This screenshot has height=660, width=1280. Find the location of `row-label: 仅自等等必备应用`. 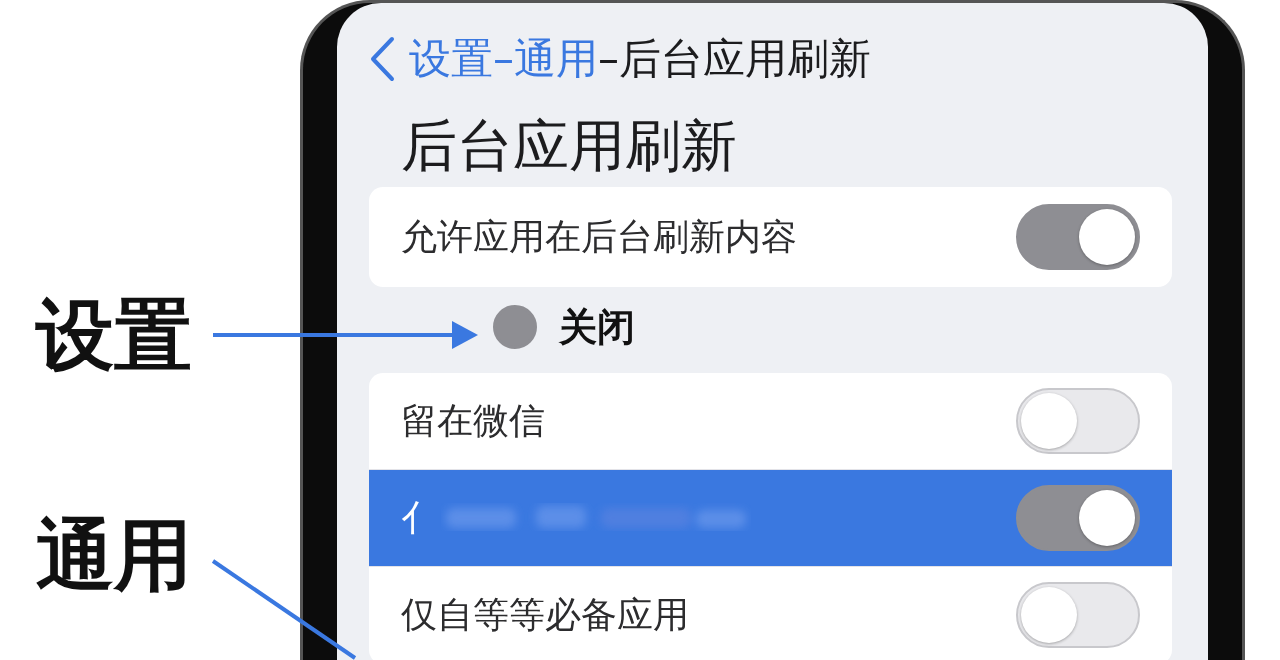

row-label: 仅自等等必备应用 is located at coordinates (545, 614).